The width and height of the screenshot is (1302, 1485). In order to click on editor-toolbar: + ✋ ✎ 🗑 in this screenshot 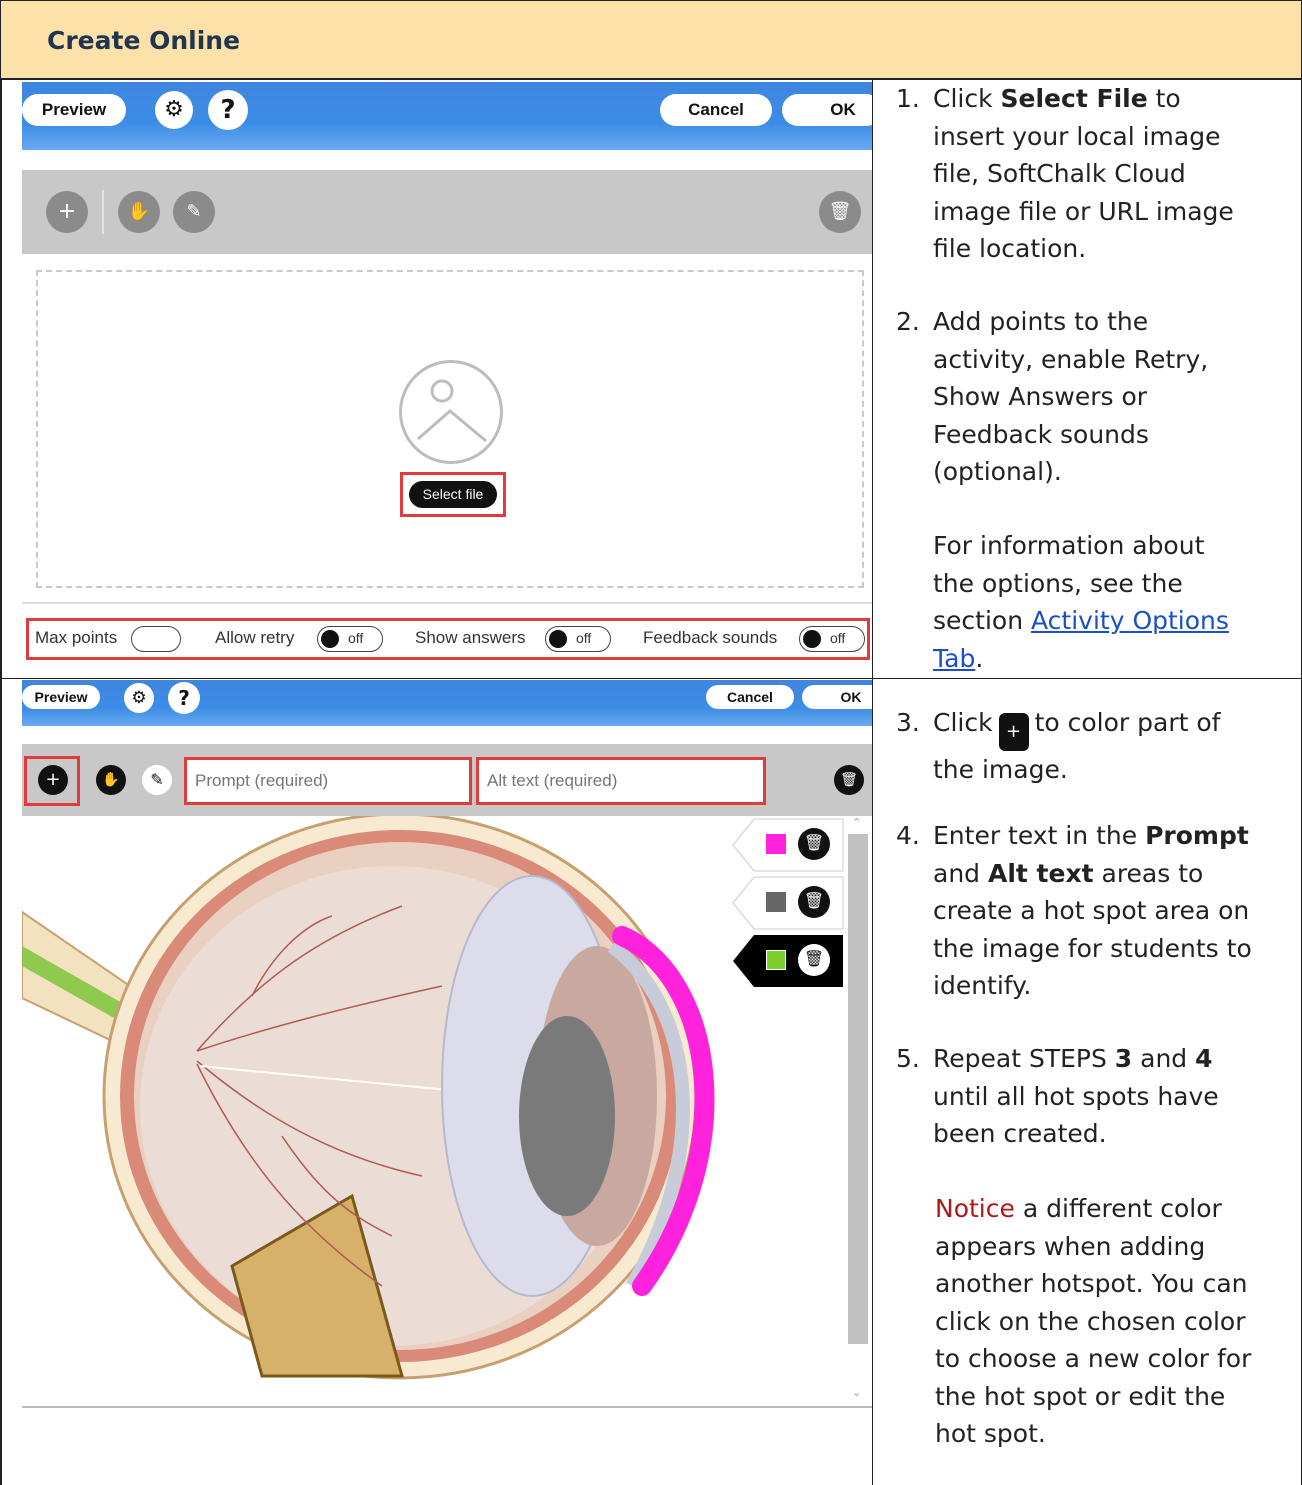, I will do `click(447, 212)`.